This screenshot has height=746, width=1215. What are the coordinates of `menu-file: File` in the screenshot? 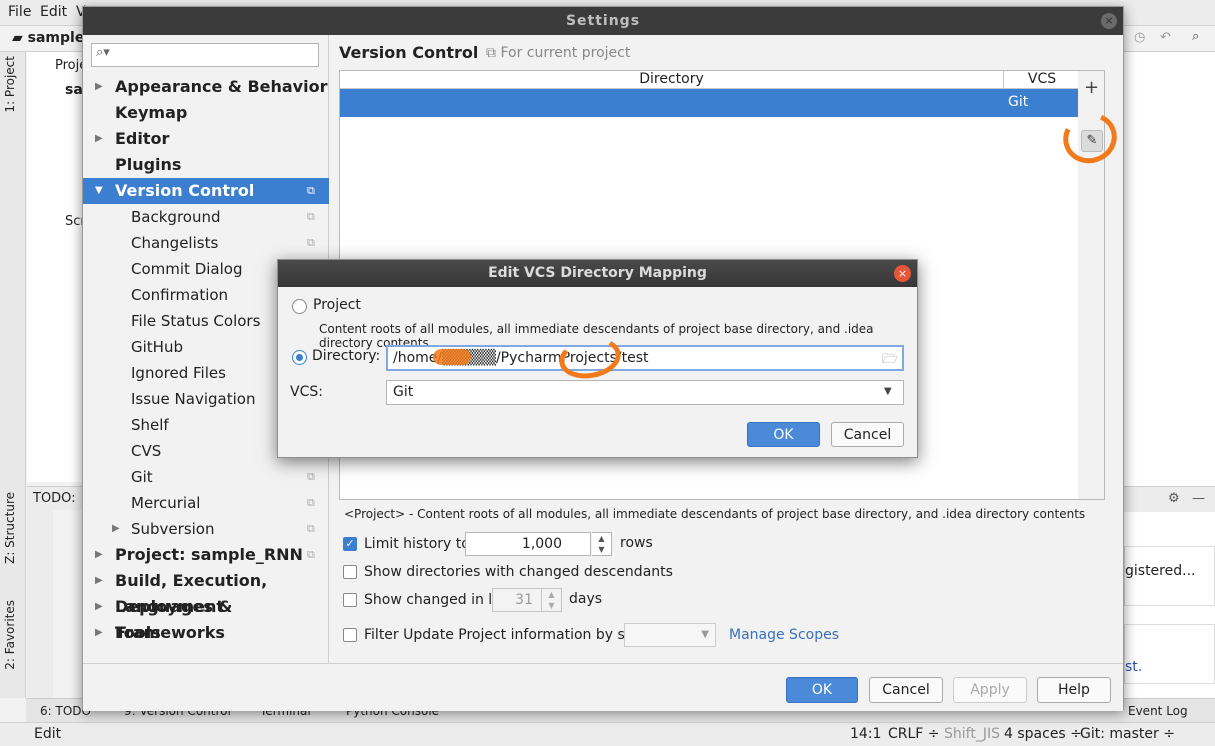 It's located at (19, 12).